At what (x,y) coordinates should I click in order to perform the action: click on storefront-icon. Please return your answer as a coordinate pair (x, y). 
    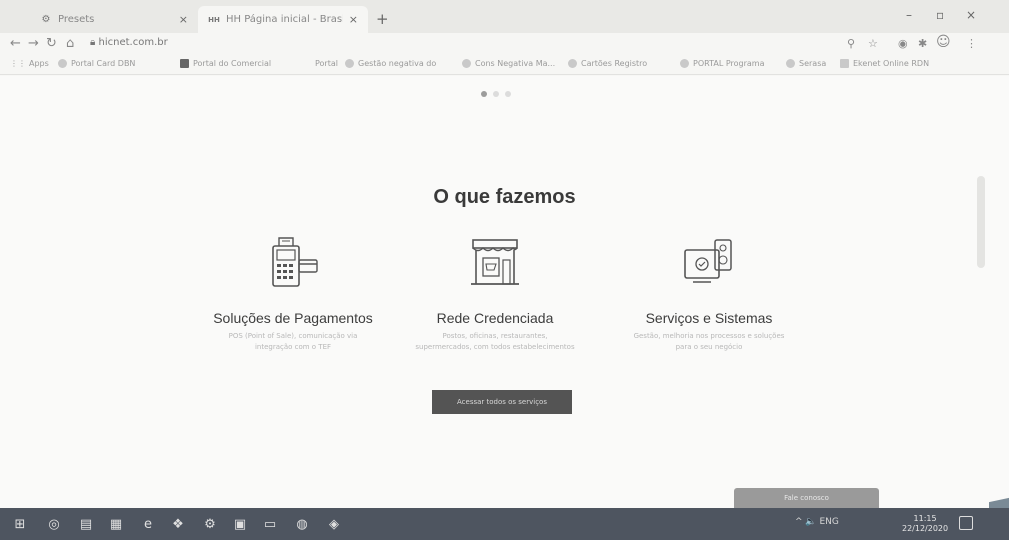
    Looking at the image, I should click on (495, 262).